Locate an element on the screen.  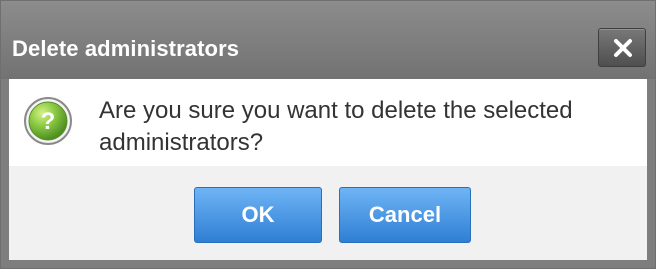
close-icon is located at coordinates (623, 48).